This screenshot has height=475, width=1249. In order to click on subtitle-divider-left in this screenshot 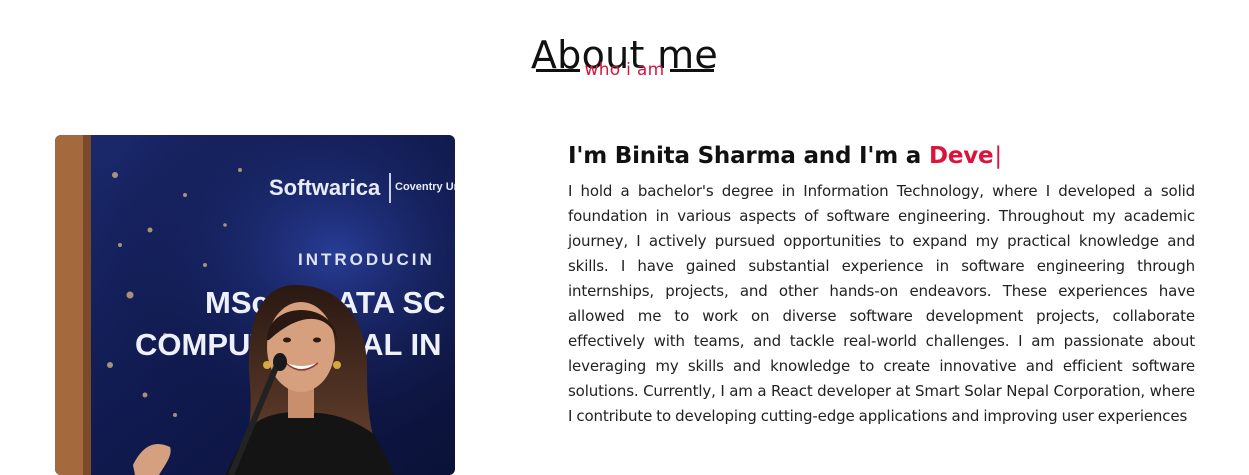, I will do `click(557, 70)`.